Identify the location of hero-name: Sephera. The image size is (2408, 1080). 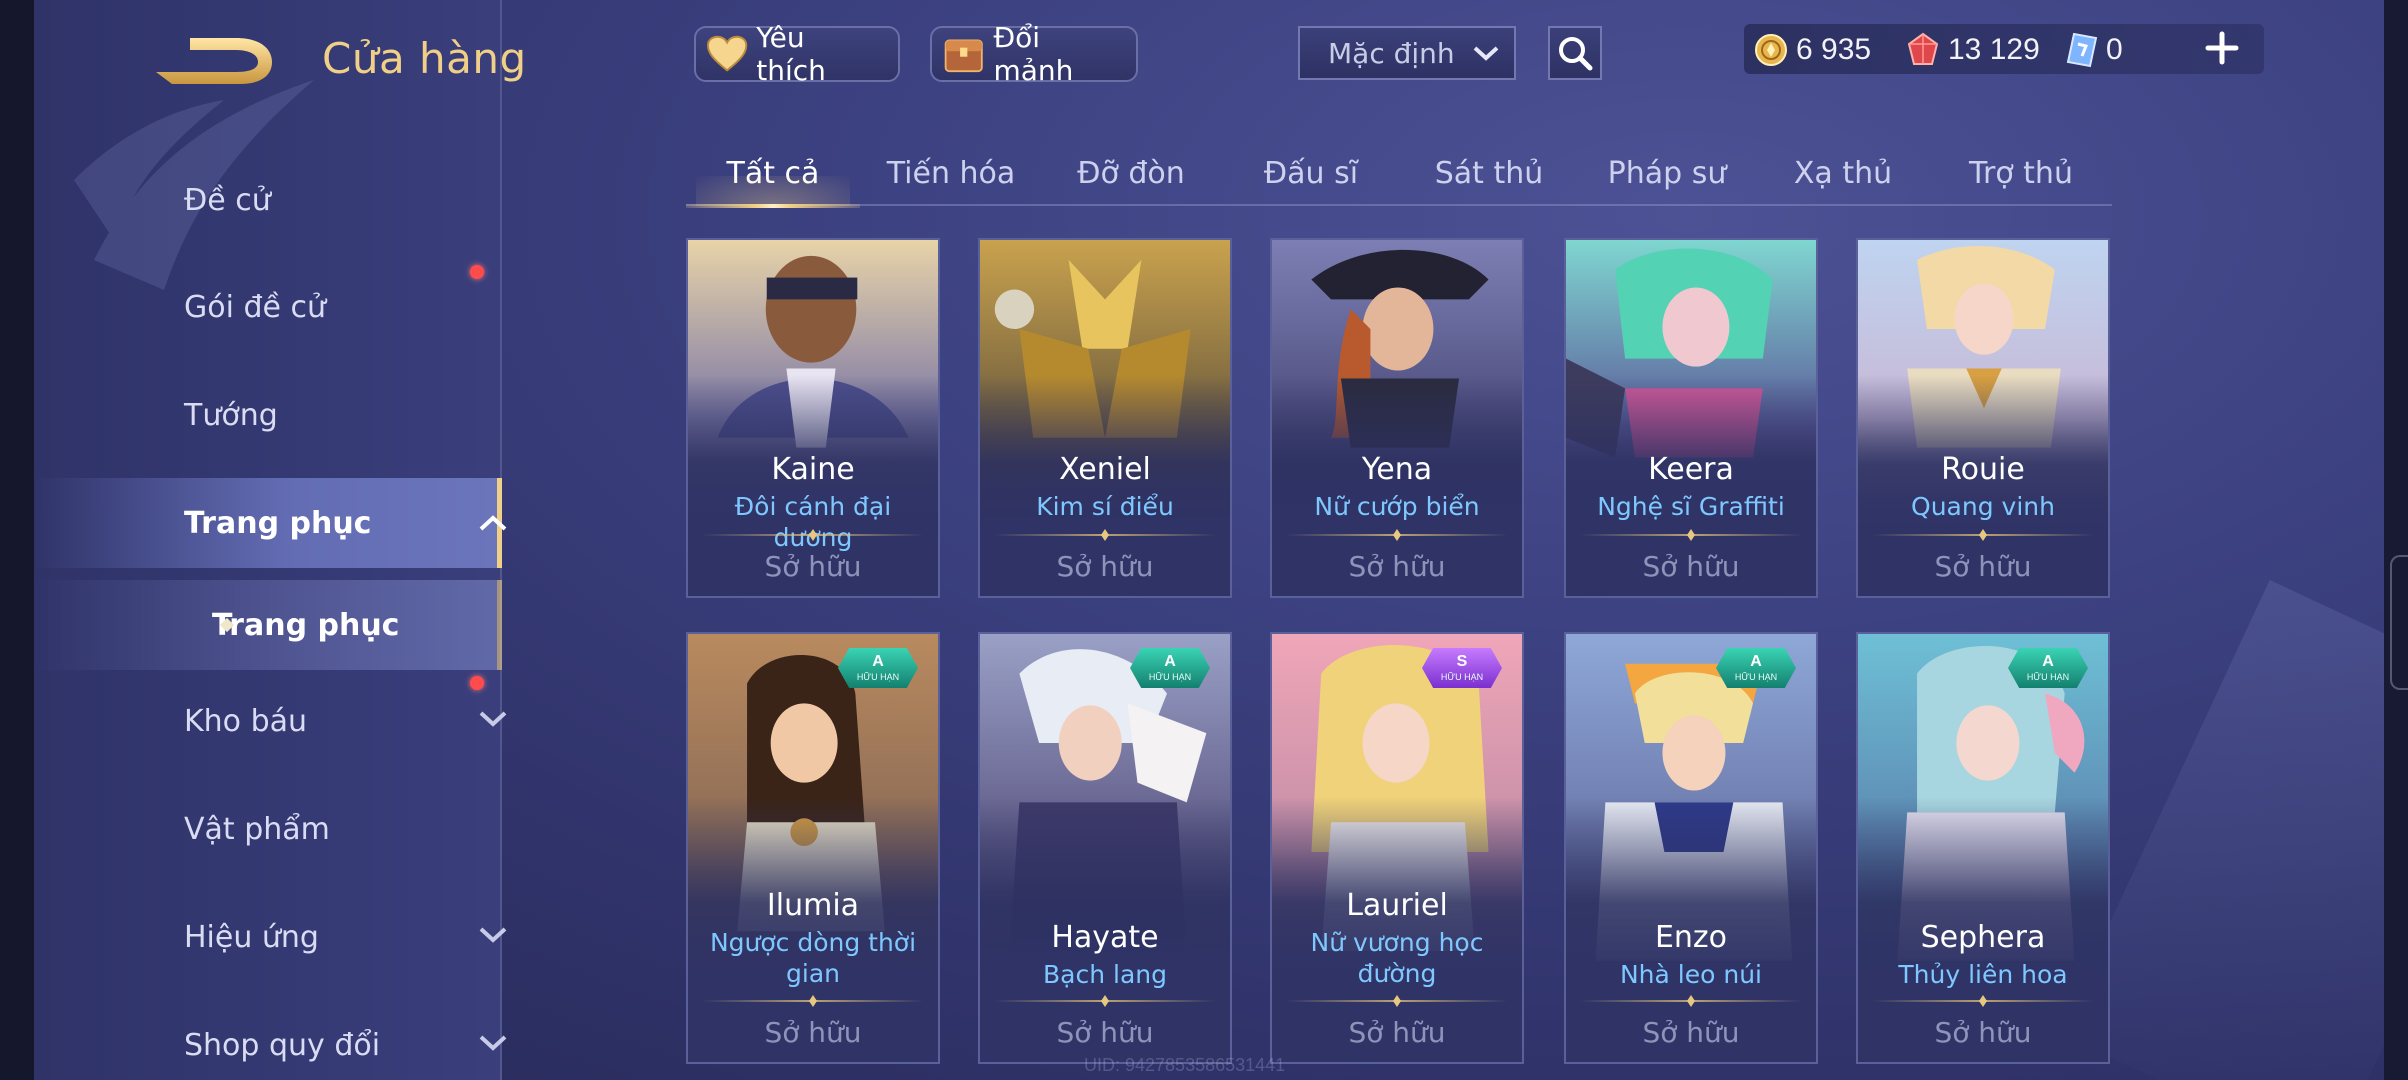
(1983, 937).